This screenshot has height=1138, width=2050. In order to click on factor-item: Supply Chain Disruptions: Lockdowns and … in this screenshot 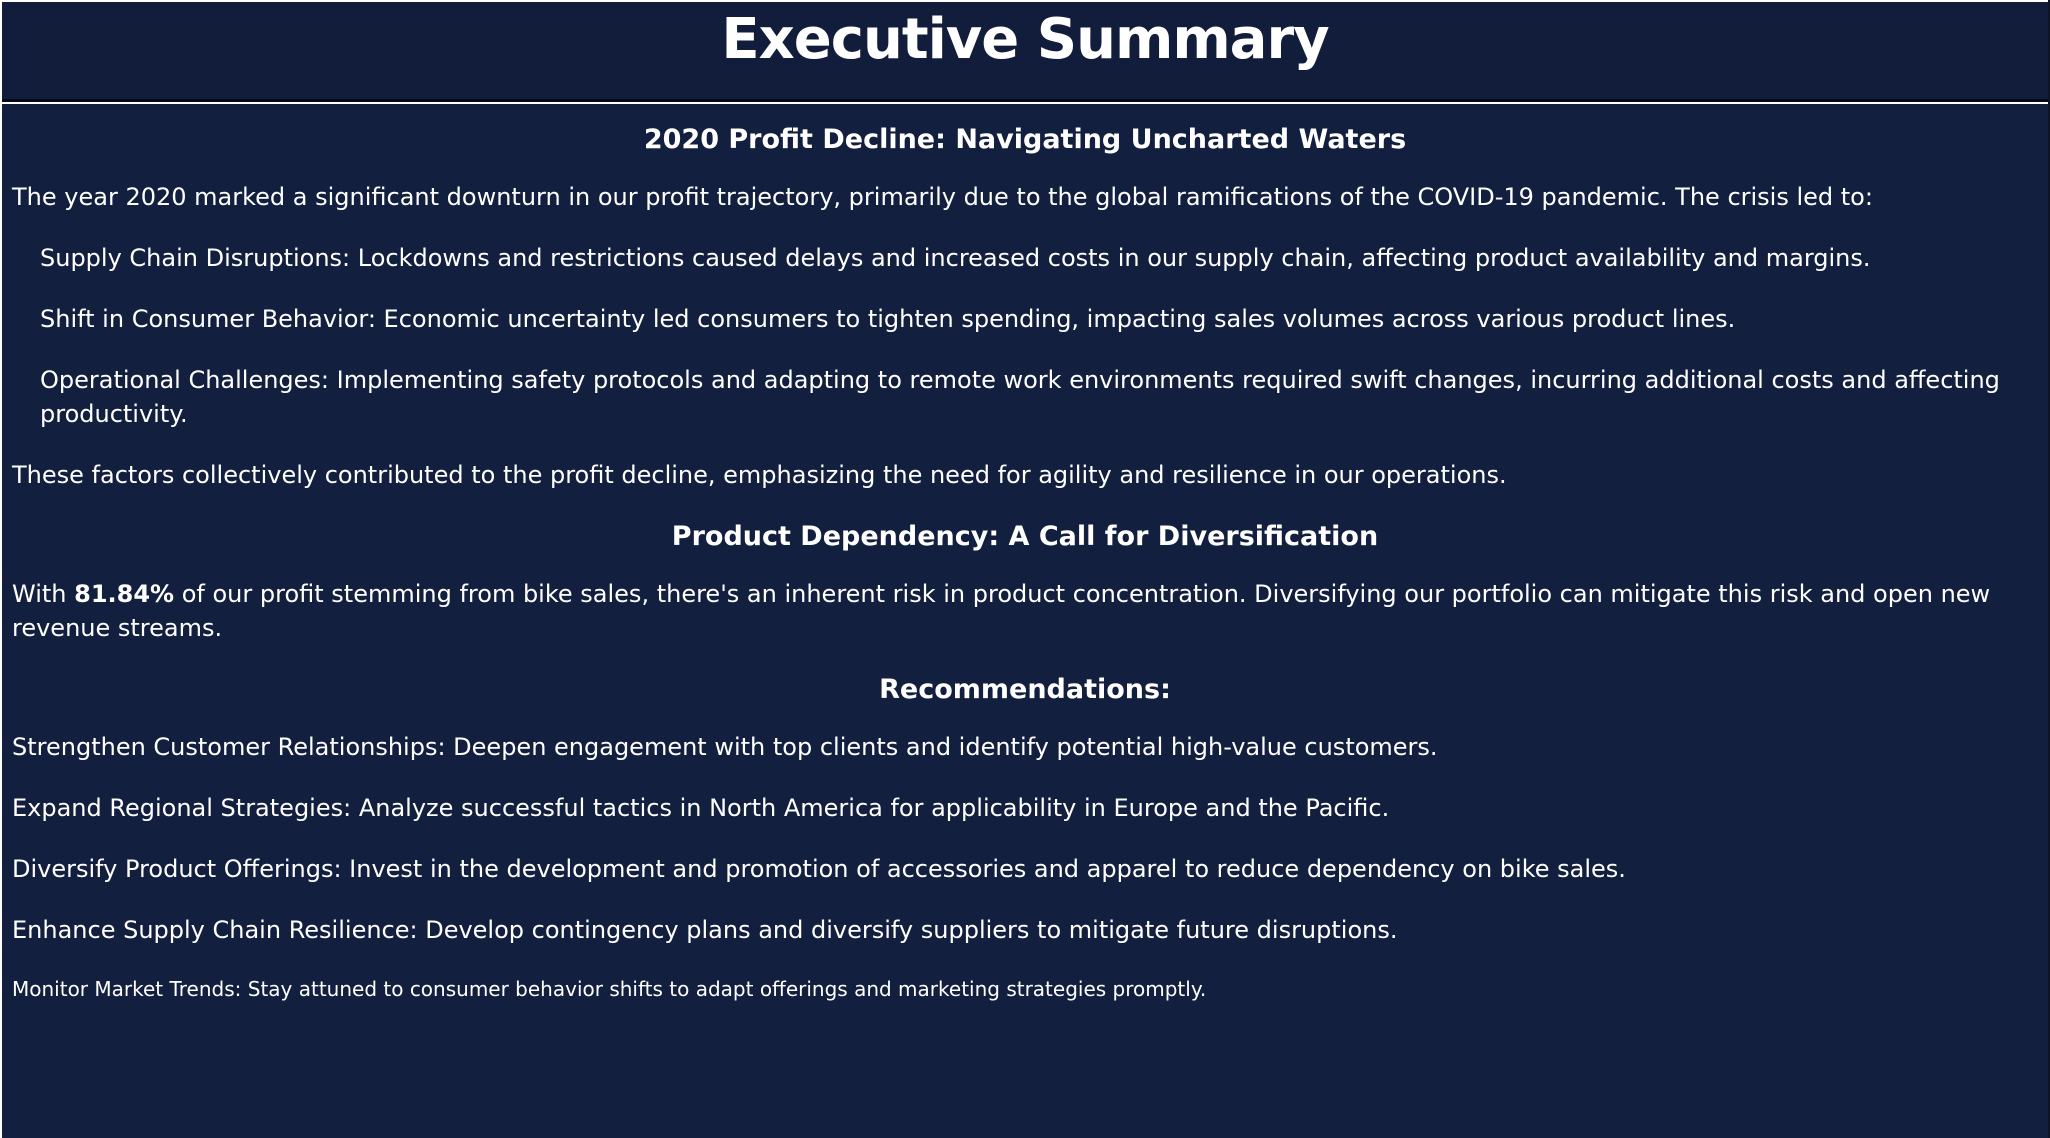, I will do `click(955, 258)`.